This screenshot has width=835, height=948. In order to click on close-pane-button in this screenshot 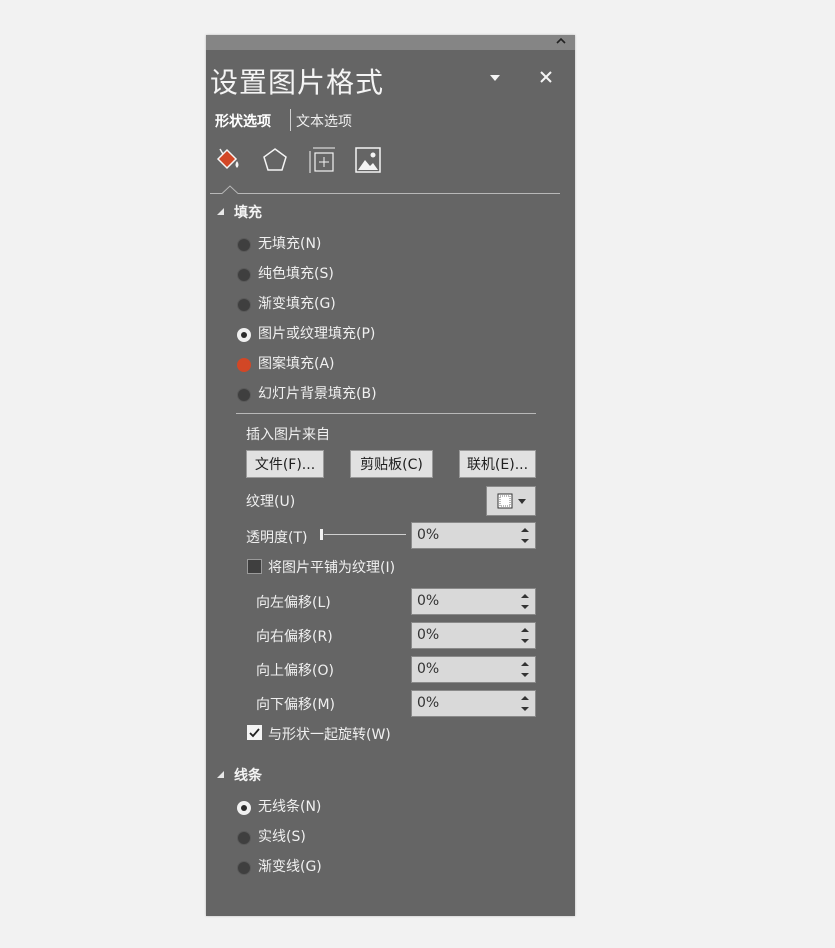, I will do `click(546, 77)`.